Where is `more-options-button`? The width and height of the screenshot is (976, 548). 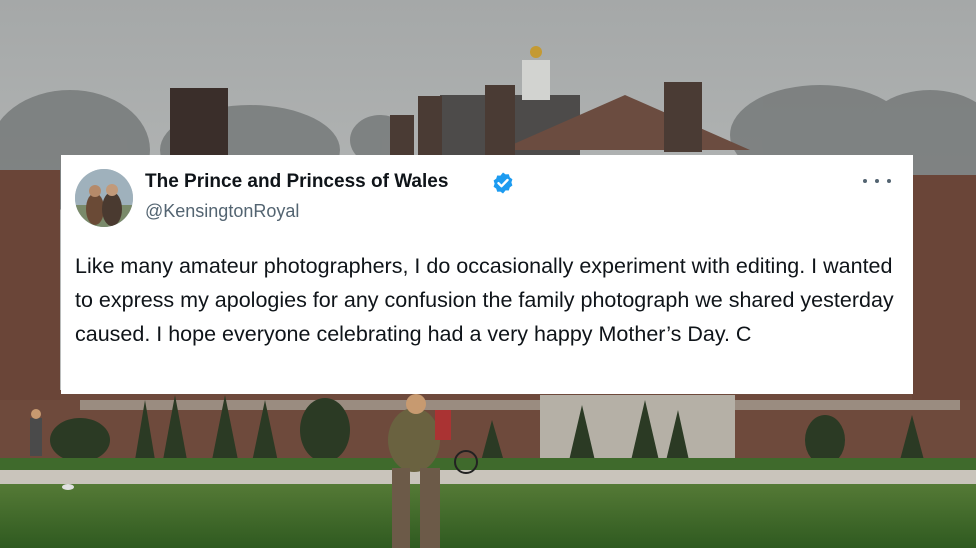 more-options-button is located at coordinates (877, 181).